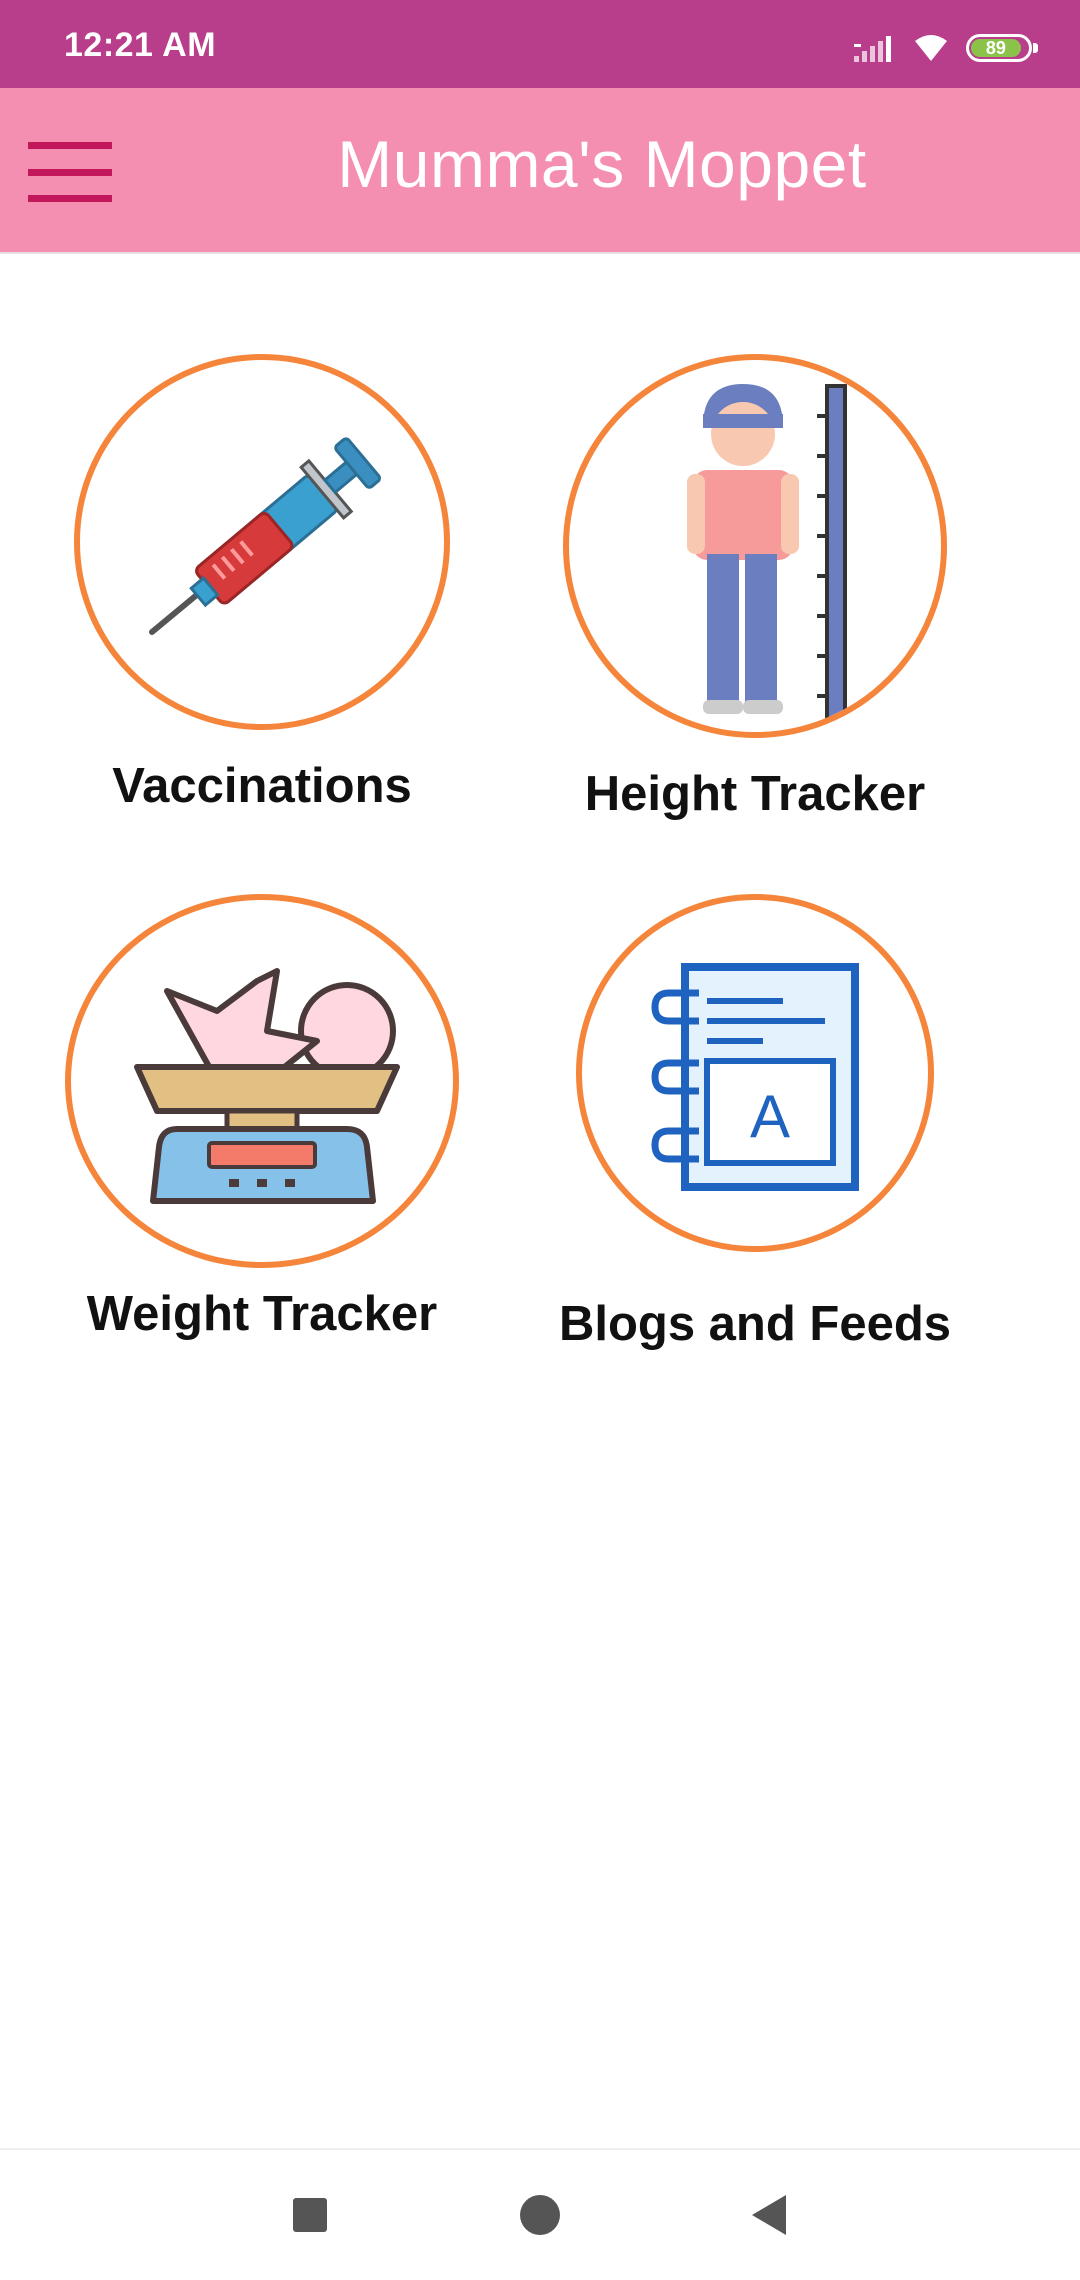 This screenshot has width=1080, height=2280. I want to click on battery-icon: 89, so click(1002, 48).